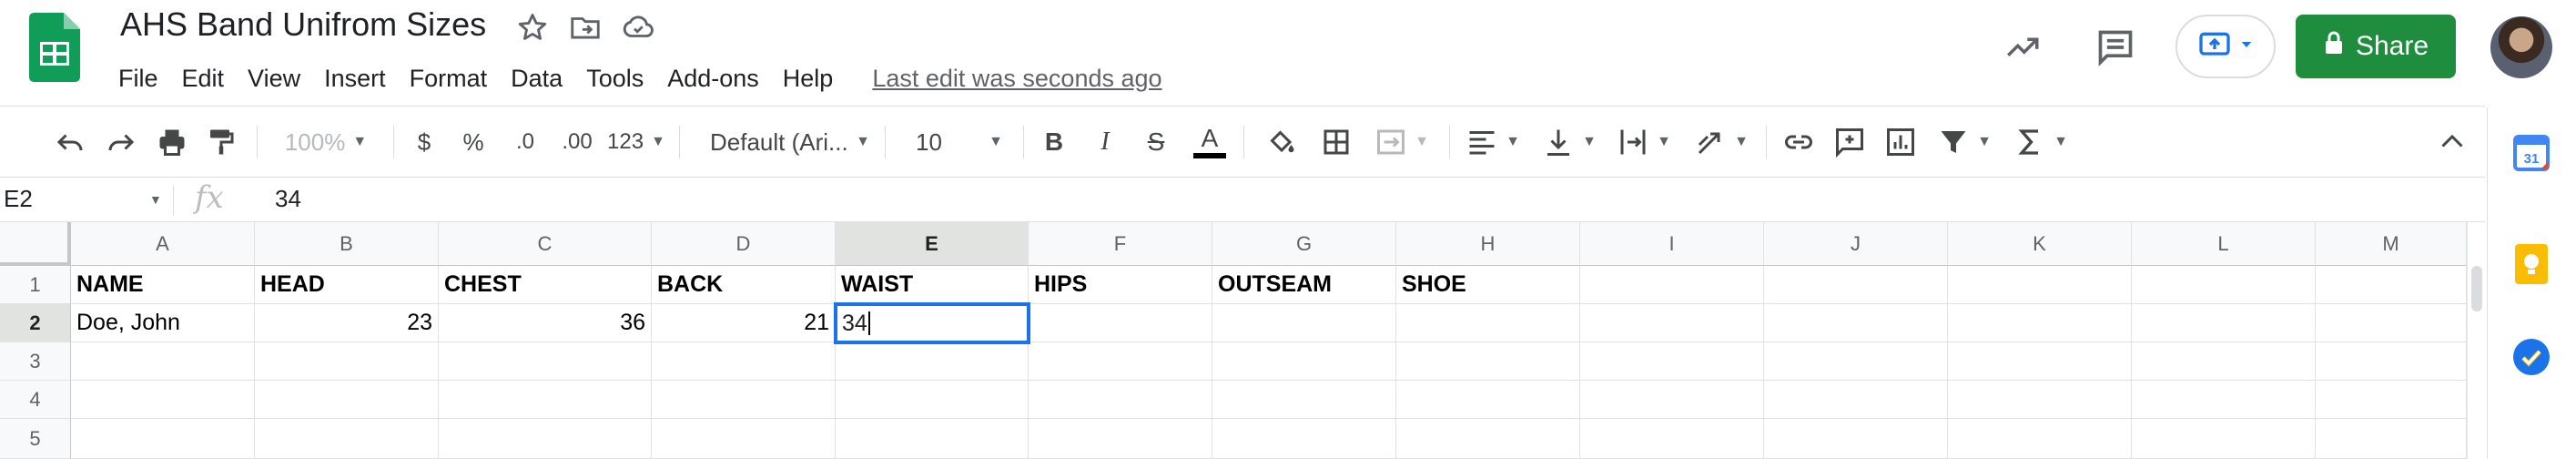  Describe the element at coordinates (1856, 244) in the screenshot. I see `column-header-j: J` at that location.